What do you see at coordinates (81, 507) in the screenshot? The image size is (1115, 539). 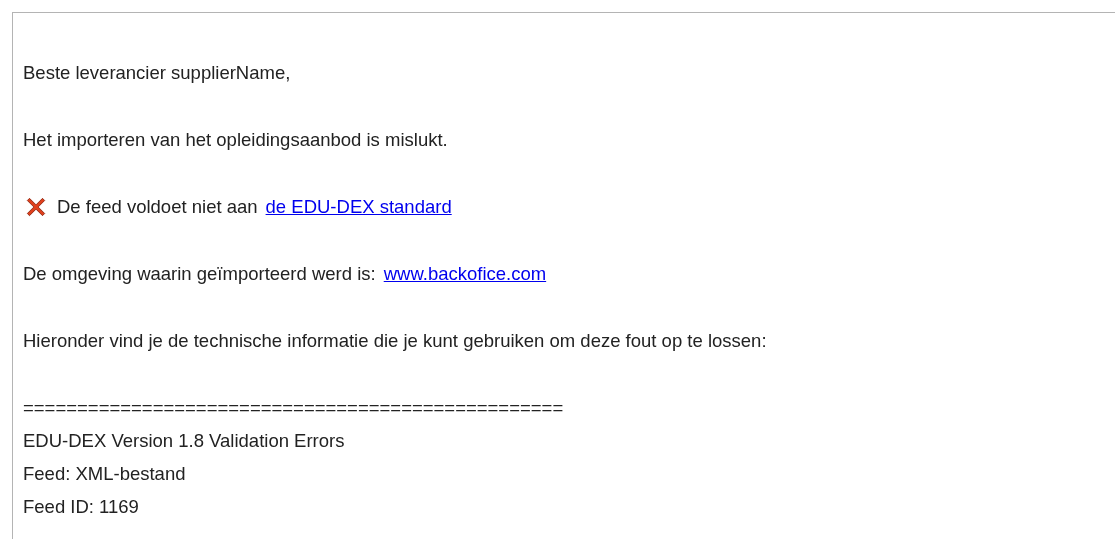 I see `text-line: Feed ID: 1169` at bounding box center [81, 507].